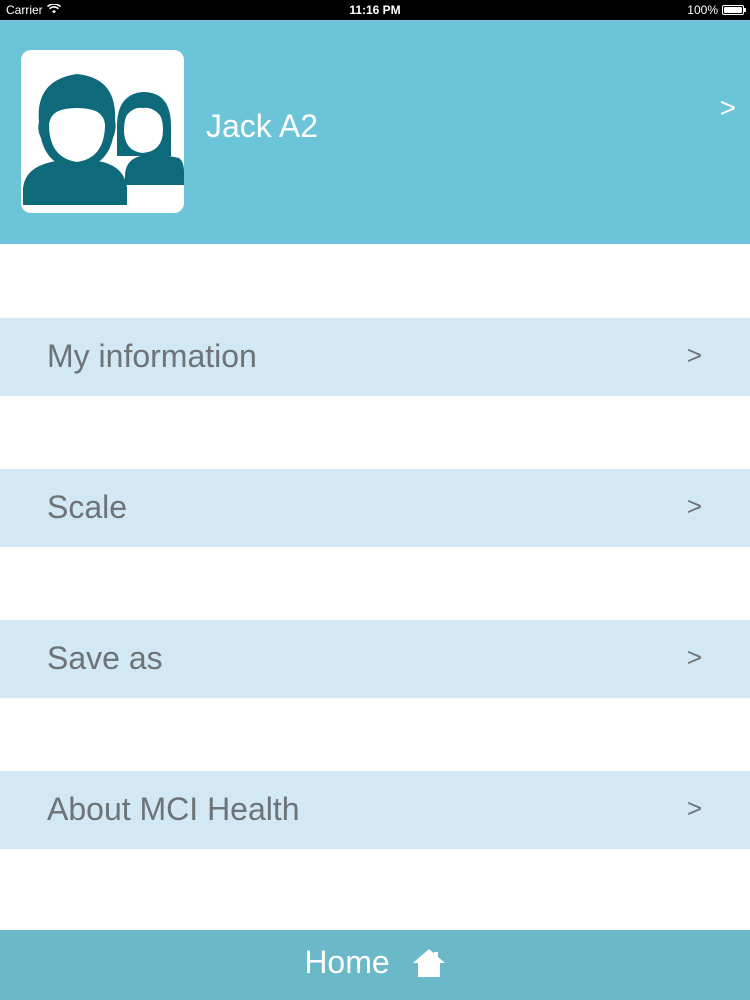  I want to click on battery-level, so click(733, 10).